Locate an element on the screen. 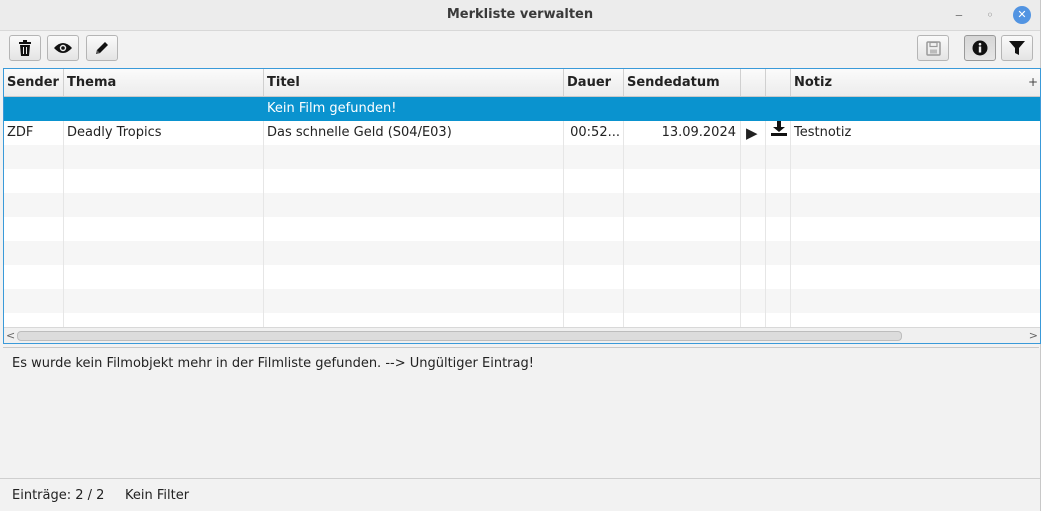 The width and height of the screenshot is (1047, 512). cell-thema is located at coordinates (164, 109).